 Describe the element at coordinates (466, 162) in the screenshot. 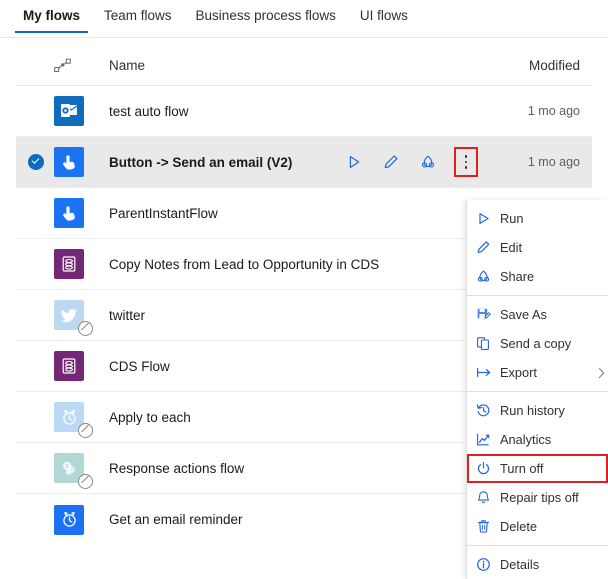

I see `more-vertical-ellipsis-icon` at that location.